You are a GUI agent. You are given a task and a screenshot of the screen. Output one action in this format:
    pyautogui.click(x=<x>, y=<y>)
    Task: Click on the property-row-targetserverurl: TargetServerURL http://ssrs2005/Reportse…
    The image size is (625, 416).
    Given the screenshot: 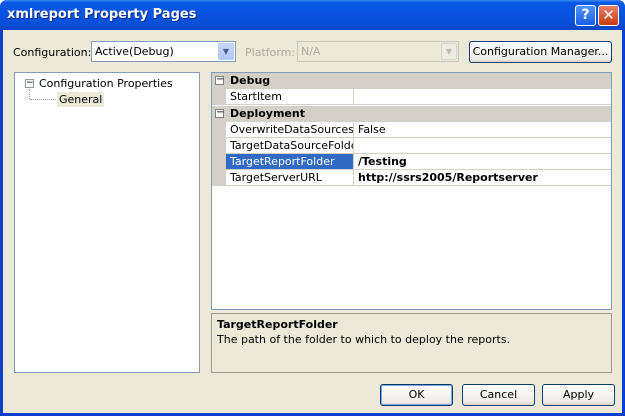 What is the action you would take?
    pyautogui.click(x=411, y=178)
    